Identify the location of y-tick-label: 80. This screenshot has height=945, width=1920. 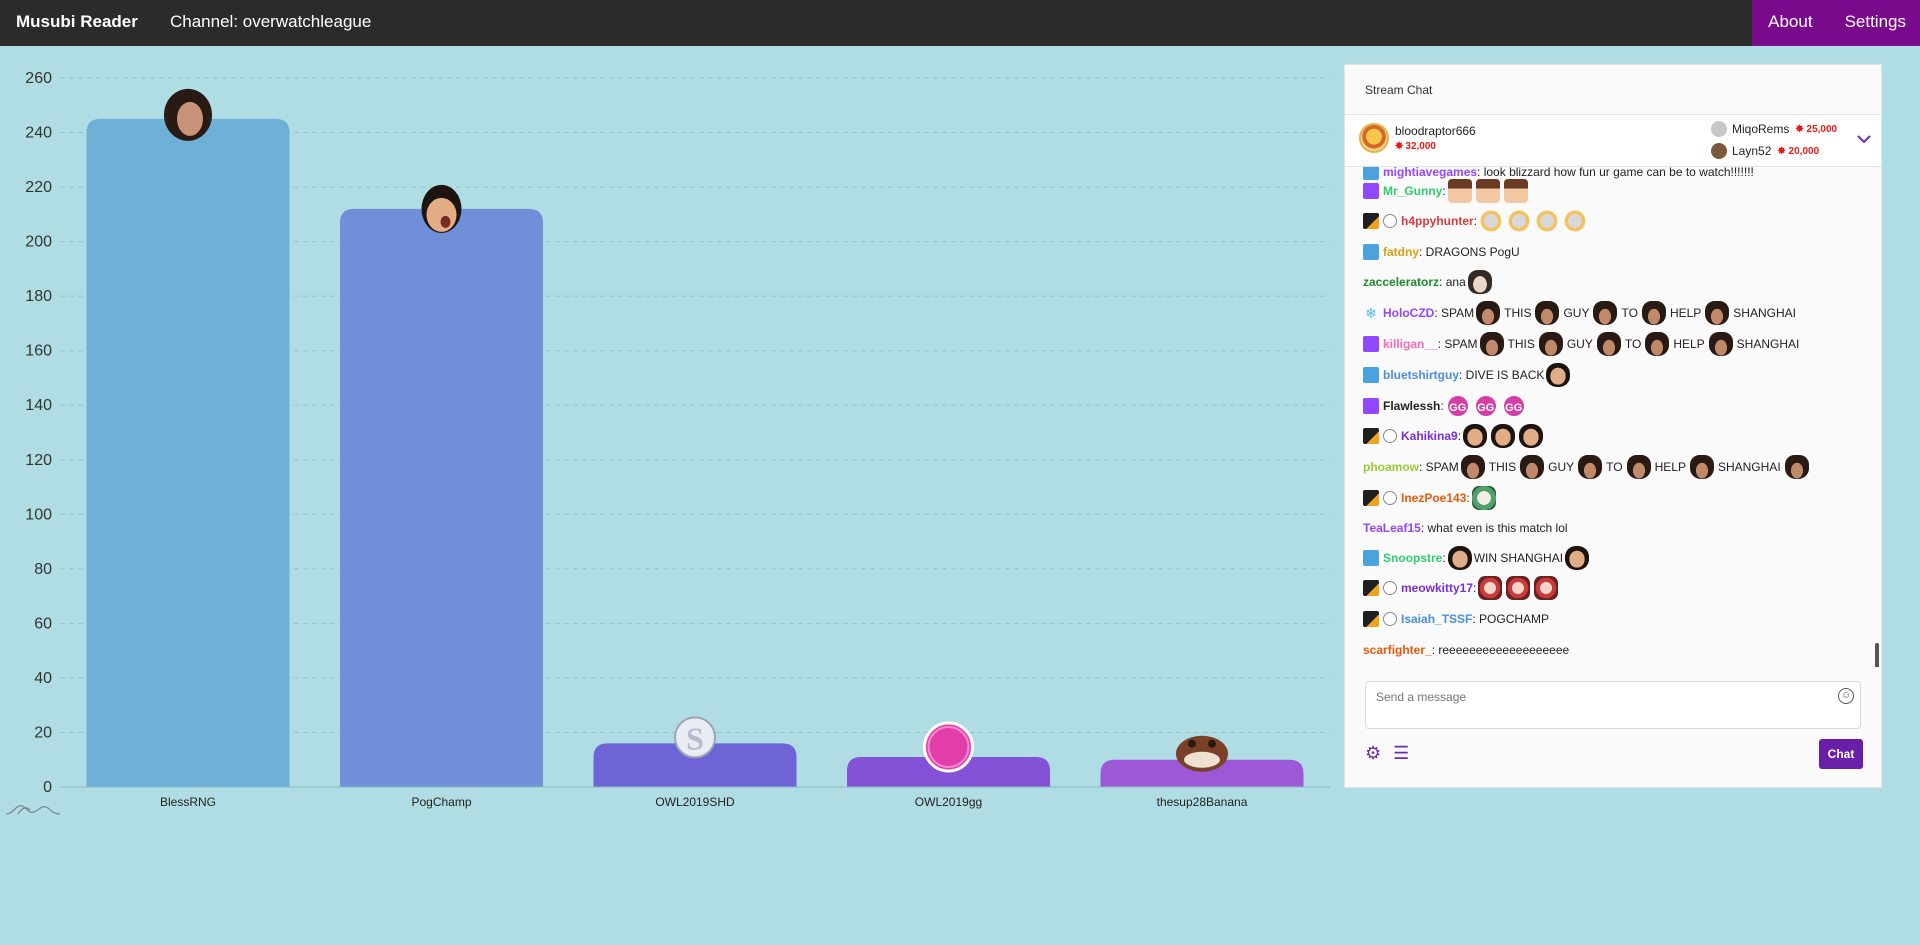
(43, 569).